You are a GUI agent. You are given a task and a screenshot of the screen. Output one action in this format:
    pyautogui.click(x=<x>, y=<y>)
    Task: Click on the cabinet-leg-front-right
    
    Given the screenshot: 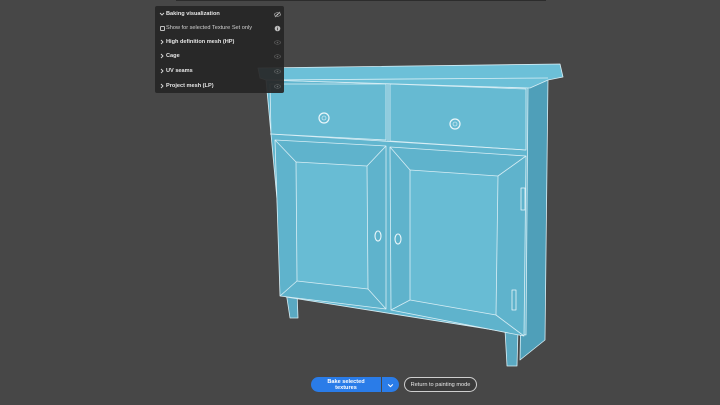 What is the action you would take?
    pyautogui.click(x=511, y=348)
    